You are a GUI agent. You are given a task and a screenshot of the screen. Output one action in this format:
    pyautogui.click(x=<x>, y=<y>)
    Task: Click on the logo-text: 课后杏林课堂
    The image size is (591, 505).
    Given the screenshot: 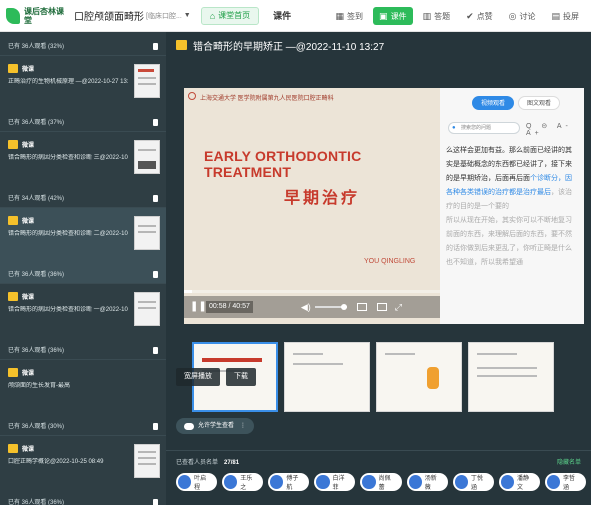 What is the action you would take?
    pyautogui.click(x=44, y=15)
    